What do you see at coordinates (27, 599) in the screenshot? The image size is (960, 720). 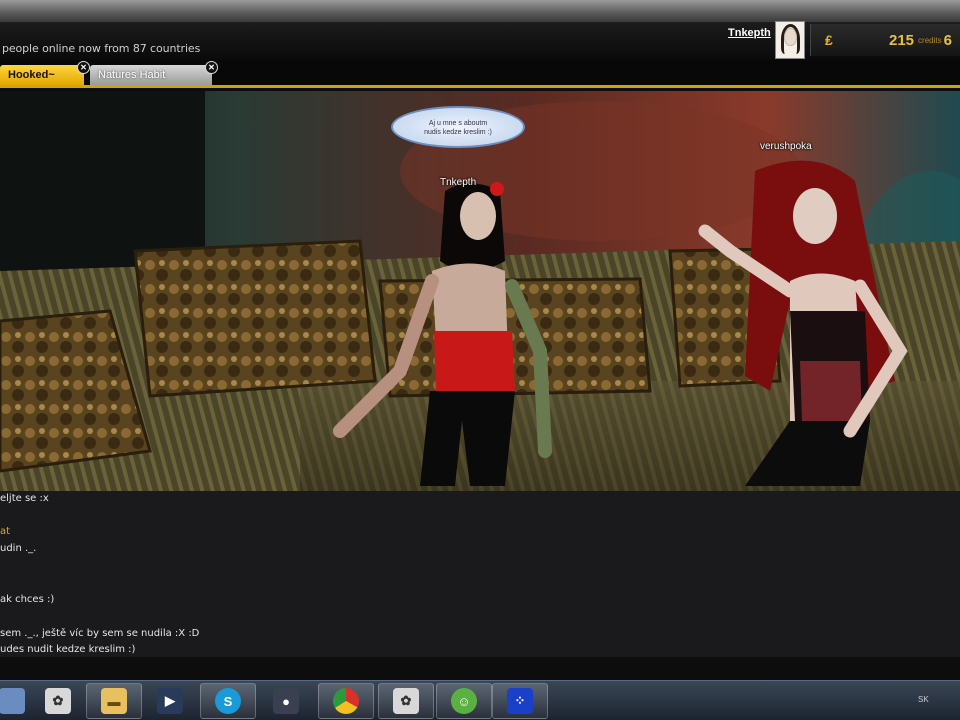 I see `chat-line: ak chces :)` at bounding box center [27, 599].